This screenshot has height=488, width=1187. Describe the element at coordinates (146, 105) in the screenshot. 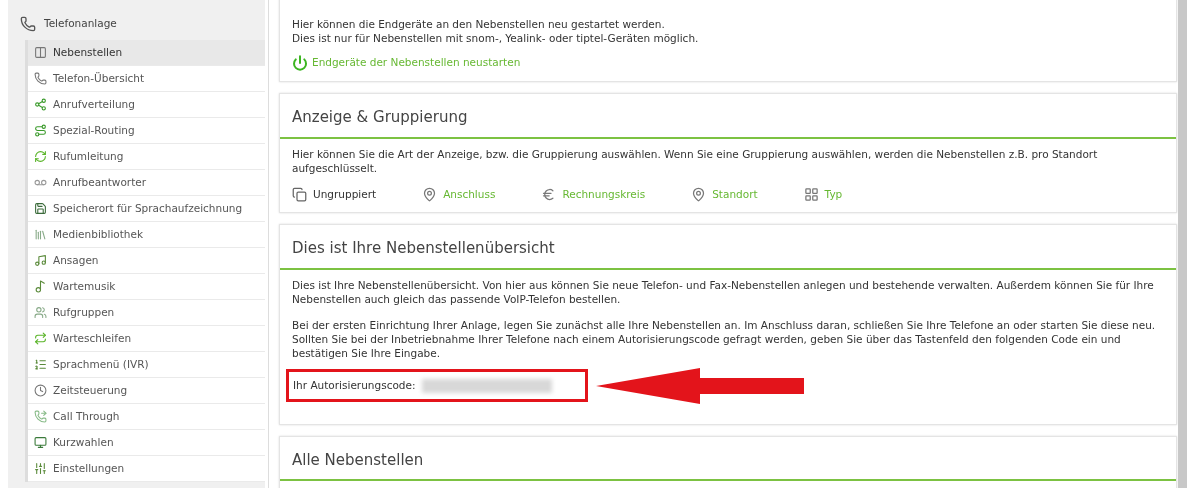

I see `sidebar-item: Anrufverteilung` at that location.